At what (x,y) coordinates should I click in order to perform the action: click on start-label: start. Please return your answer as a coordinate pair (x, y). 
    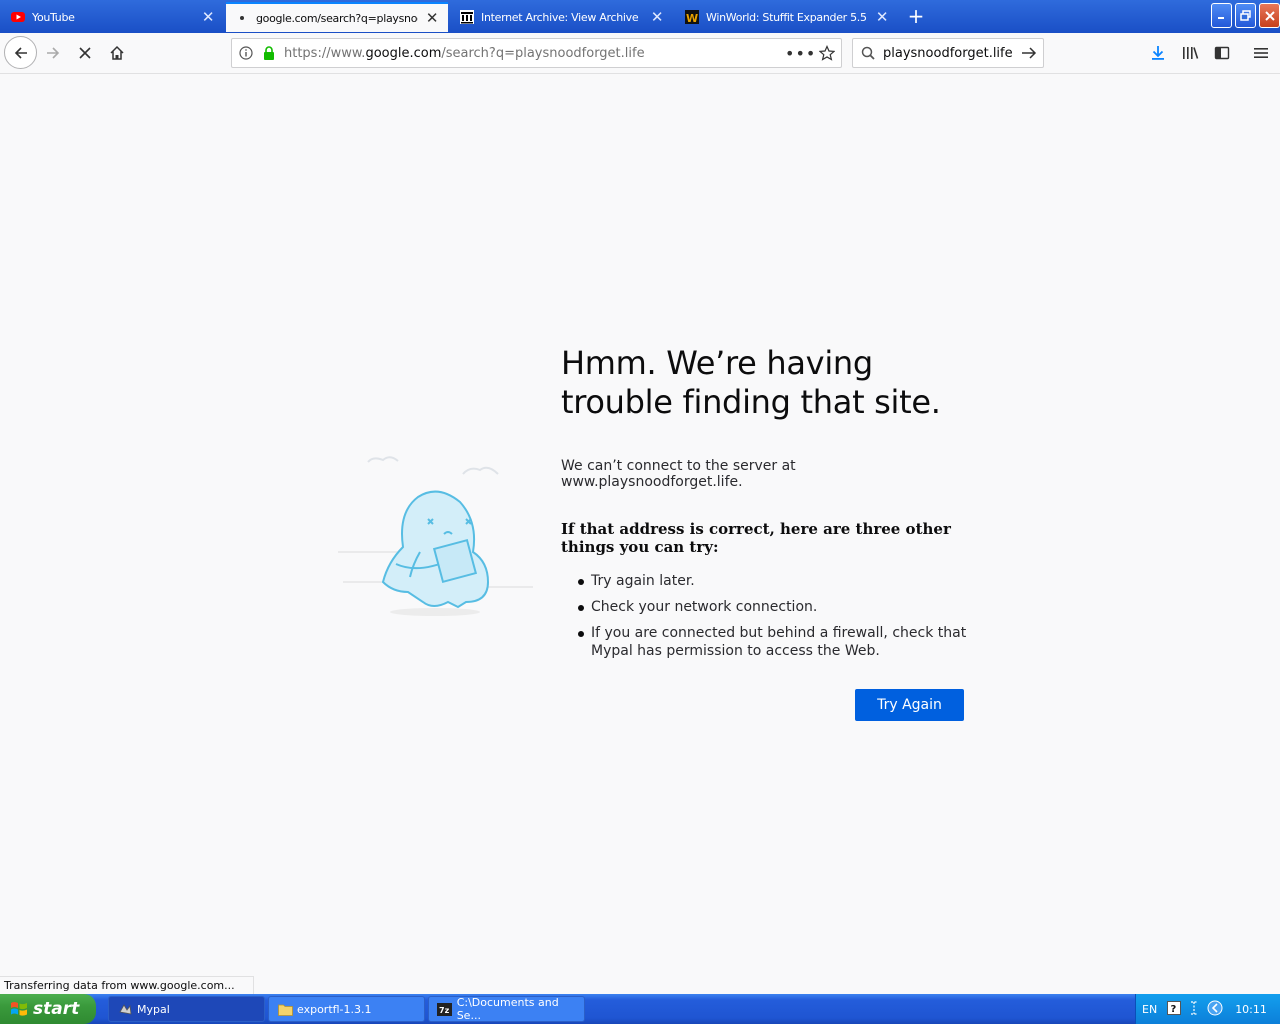
    Looking at the image, I should click on (56, 1009).